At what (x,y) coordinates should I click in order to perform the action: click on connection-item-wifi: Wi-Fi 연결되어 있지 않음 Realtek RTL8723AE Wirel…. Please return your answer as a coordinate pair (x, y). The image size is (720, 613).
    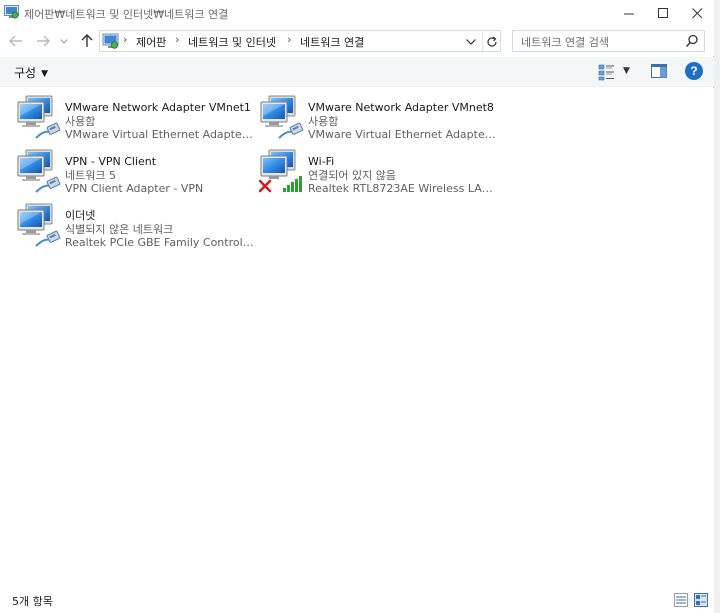
    Looking at the image, I should click on (379, 173).